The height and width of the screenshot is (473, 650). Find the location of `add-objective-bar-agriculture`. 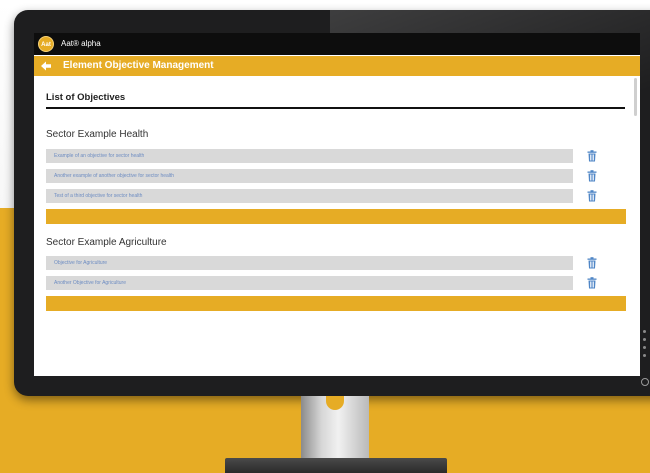

add-objective-bar-agriculture is located at coordinates (336, 303).